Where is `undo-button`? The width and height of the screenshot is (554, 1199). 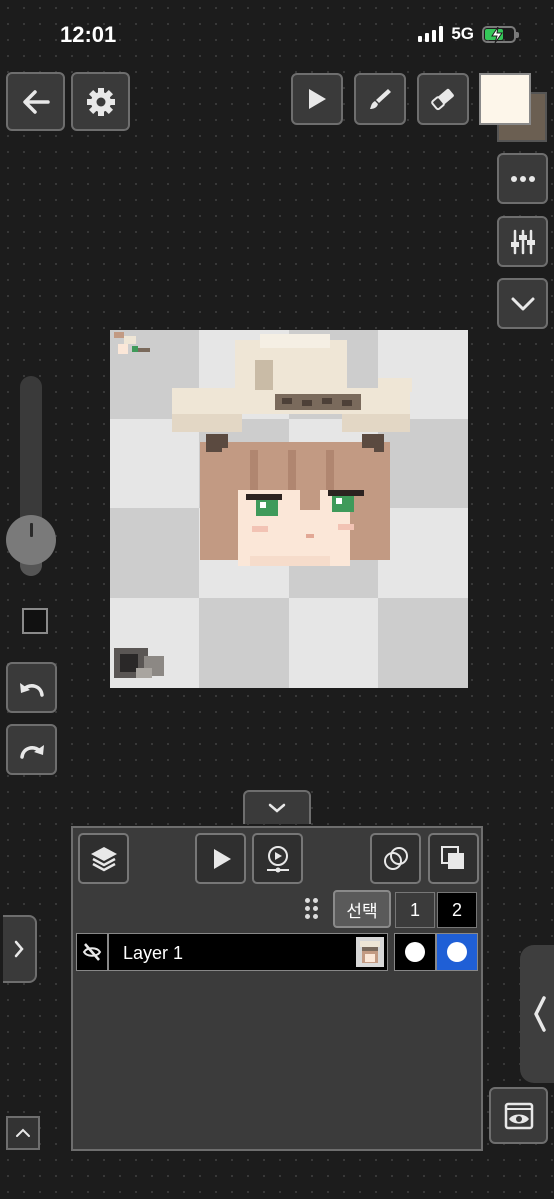
undo-button is located at coordinates (31, 687).